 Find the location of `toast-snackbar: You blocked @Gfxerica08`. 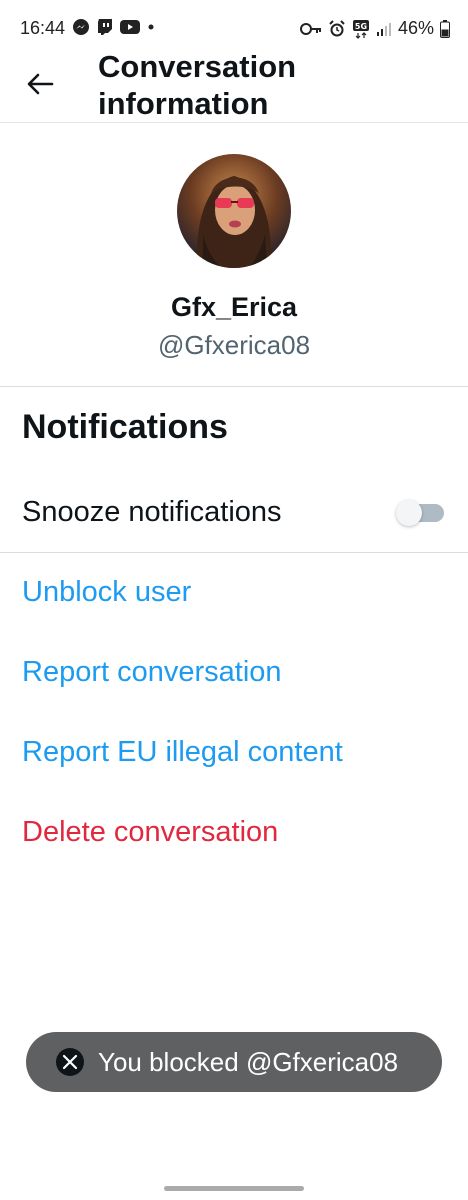

toast-snackbar: You blocked @Gfxerica08 is located at coordinates (234, 1062).